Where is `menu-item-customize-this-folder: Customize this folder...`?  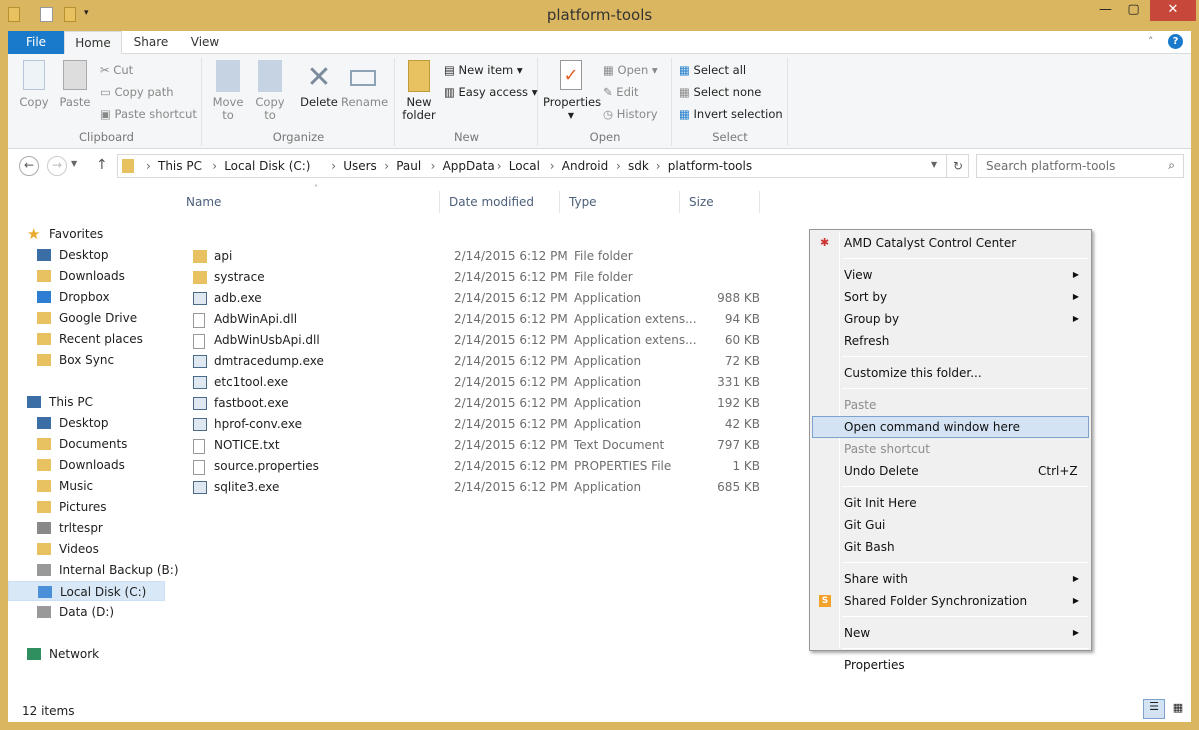
menu-item-customize-this-folder: Customize this folder... is located at coordinates (950, 373).